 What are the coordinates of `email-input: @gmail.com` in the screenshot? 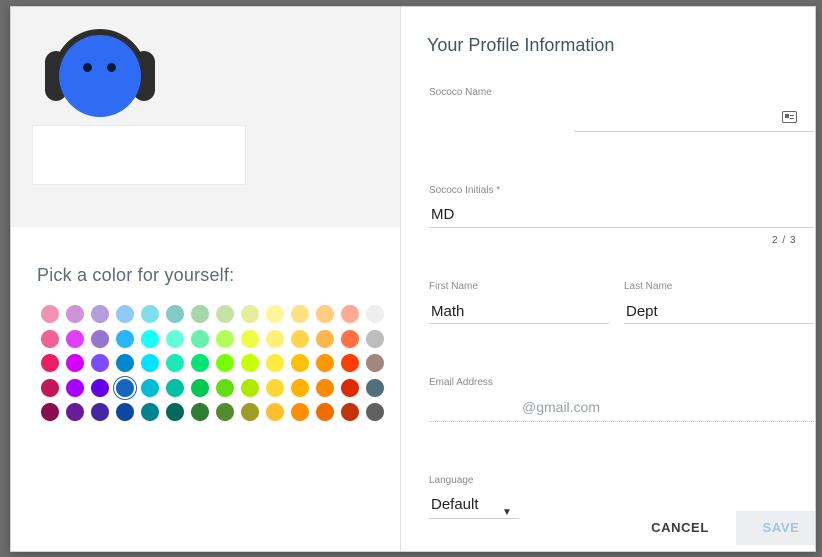 It's located at (561, 407).